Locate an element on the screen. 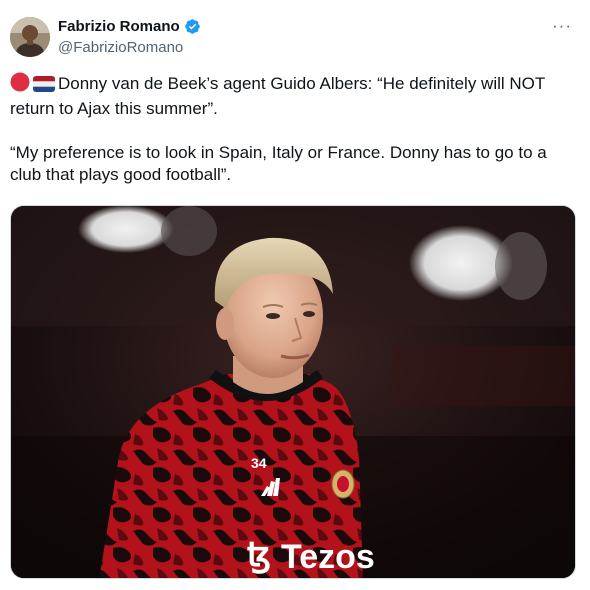 This screenshot has width=590, height=590. sponsor-logo-text: ꜩ is located at coordinates (259, 555).